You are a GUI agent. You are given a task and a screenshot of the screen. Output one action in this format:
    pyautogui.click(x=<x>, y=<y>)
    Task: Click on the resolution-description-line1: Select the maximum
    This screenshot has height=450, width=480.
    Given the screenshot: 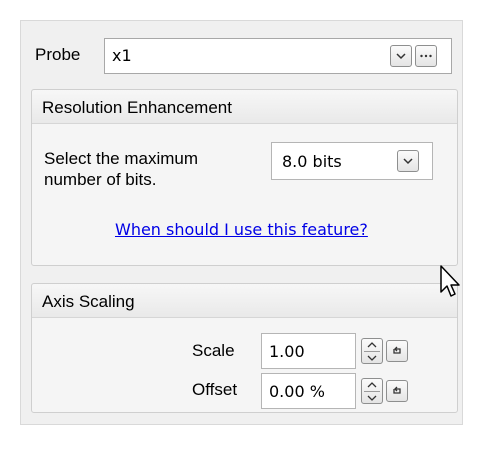 What is the action you would take?
    pyautogui.click(x=121, y=158)
    